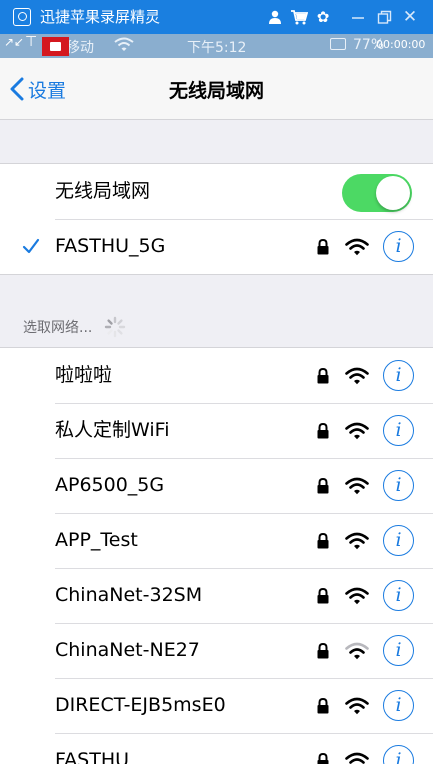 This screenshot has height=764, width=433. What do you see at coordinates (217, 48) in the screenshot?
I see `status-time: 下午5:12` at bounding box center [217, 48].